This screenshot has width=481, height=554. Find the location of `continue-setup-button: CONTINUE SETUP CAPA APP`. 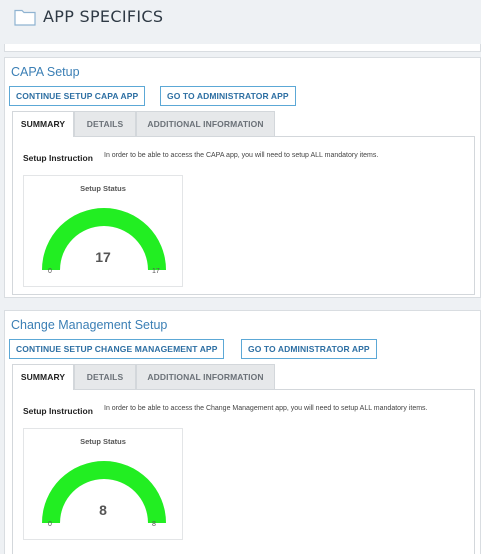

continue-setup-button: CONTINUE SETUP CAPA APP is located at coordinates (77, 96).